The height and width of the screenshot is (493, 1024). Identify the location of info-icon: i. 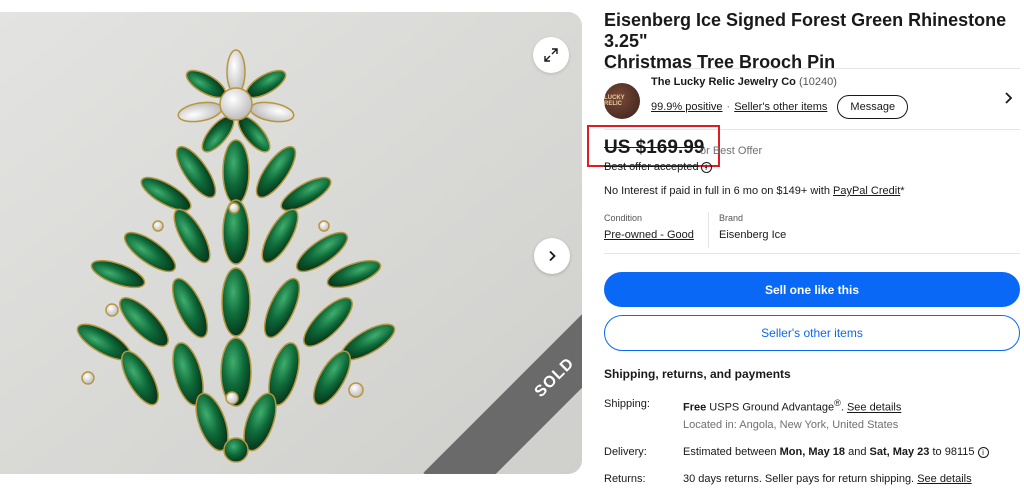
(706, 167).